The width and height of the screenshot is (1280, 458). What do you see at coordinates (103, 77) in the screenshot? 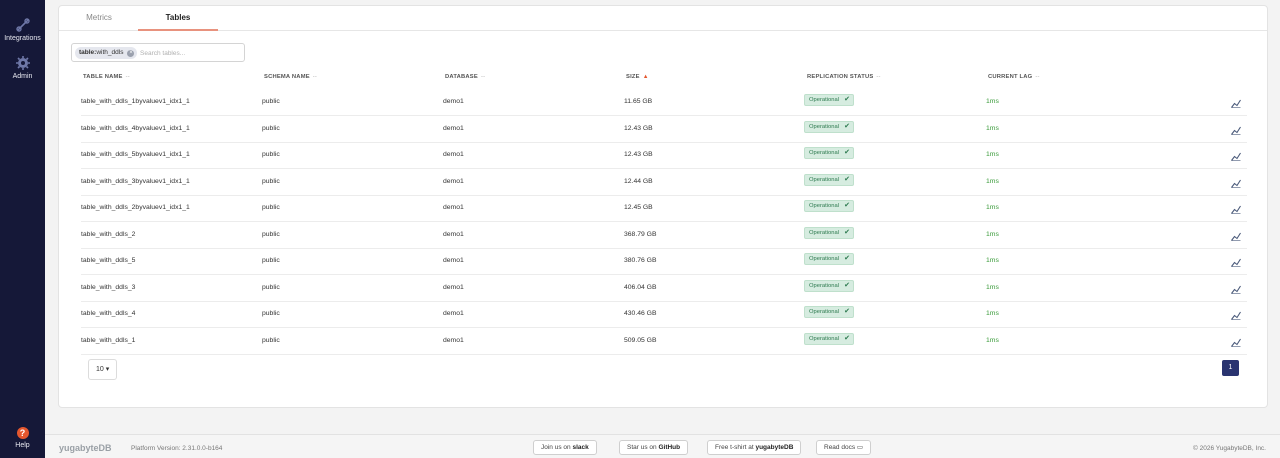
I see `column-header-label: TABLE NAME` at bounding box center [103, 77].